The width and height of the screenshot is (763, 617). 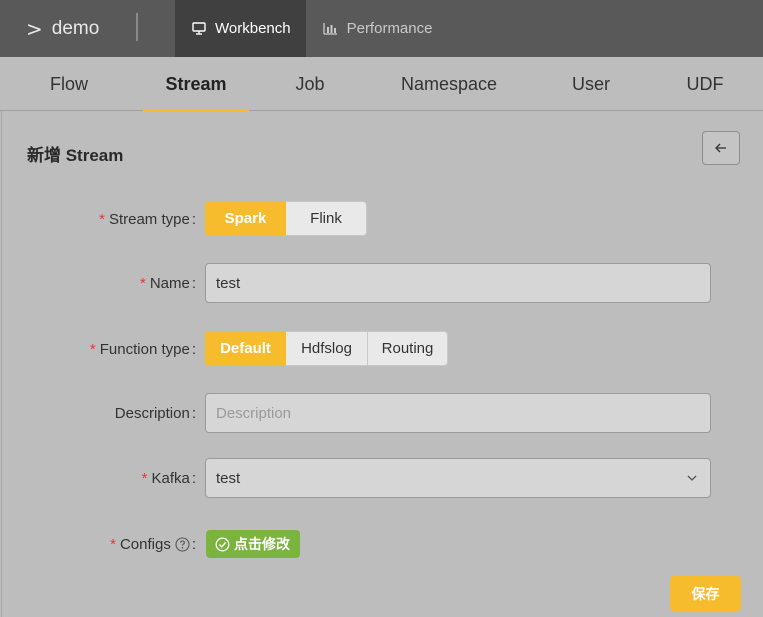 I want to click on edit-configs-label: 点击修改, so click(x=262, y=544).